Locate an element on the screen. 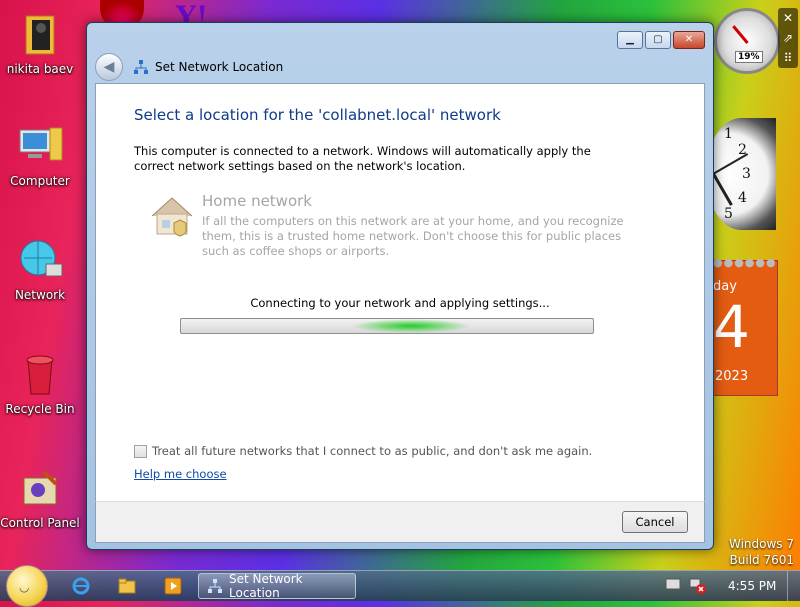 This screenshot has height=607, width=800. close-button: ✕ is located at coordinates (689, 40).